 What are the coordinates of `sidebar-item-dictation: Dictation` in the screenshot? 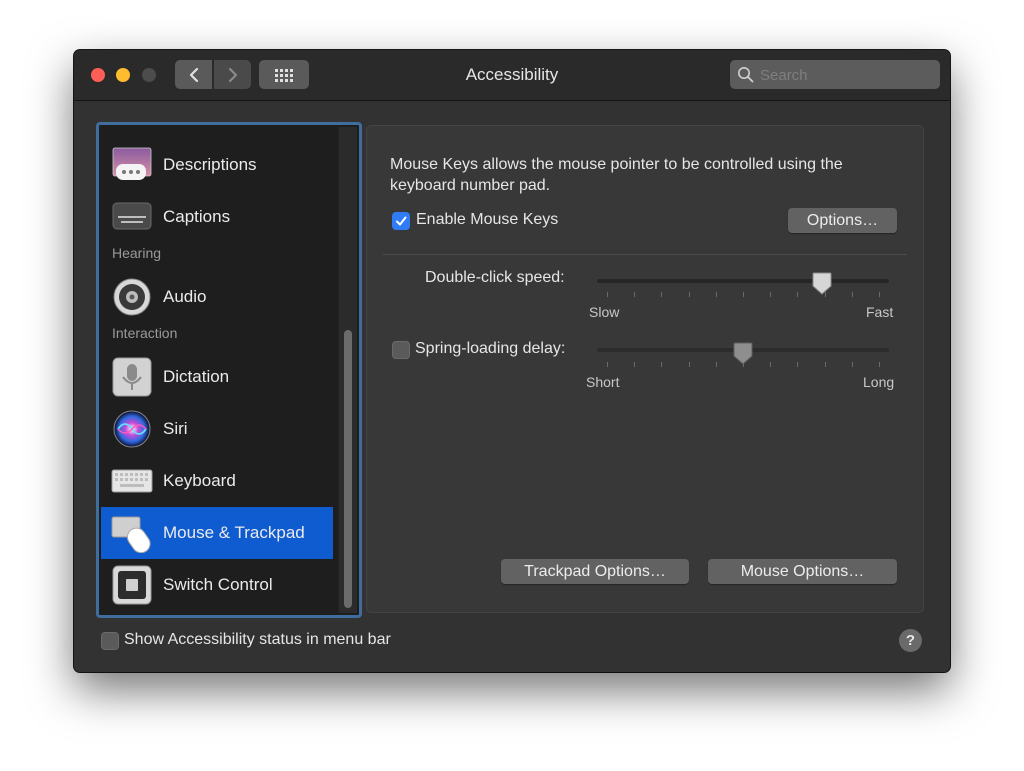 It's located at (217, 377).